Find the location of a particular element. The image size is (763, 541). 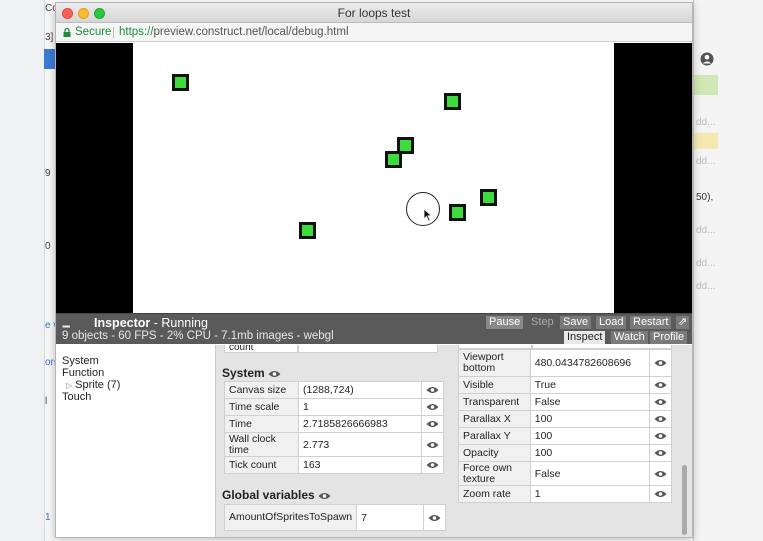

tree-item-touch: Touch is located at coordinates (76, 397).